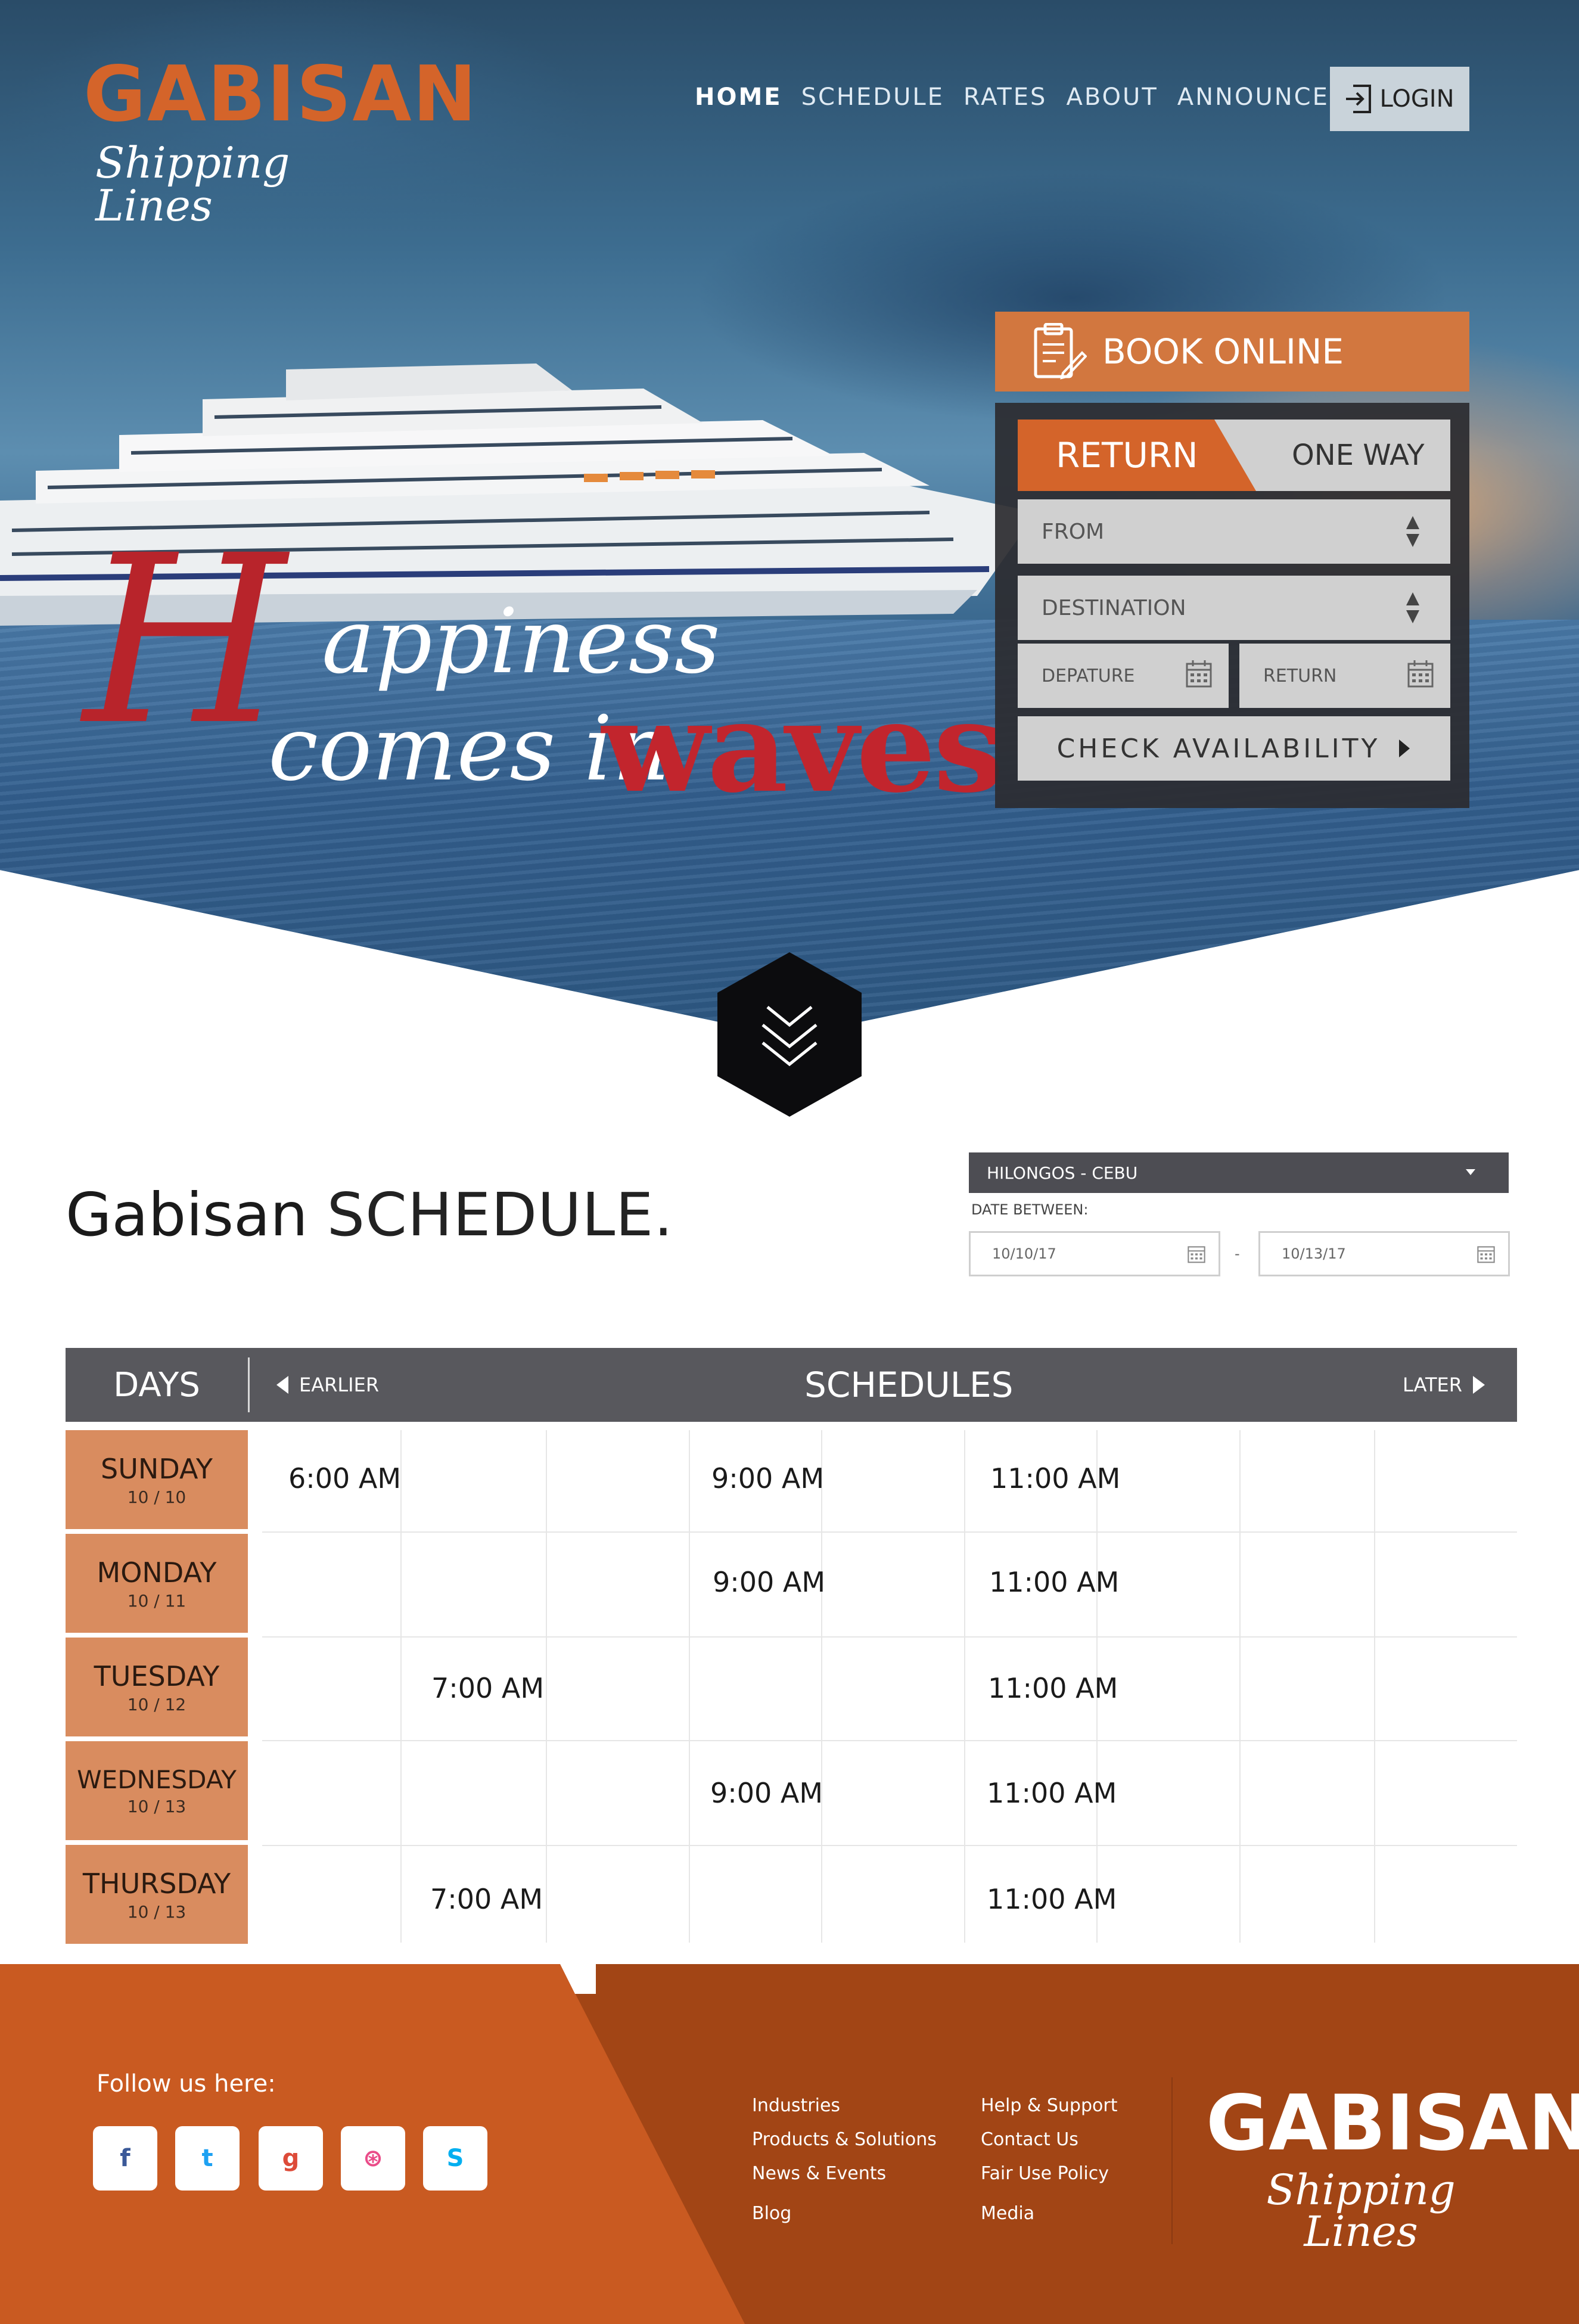 The width and height of the screenshot is (1579, 2324). I want to click on earlier-label: EARLIER, so click(339, 1385).